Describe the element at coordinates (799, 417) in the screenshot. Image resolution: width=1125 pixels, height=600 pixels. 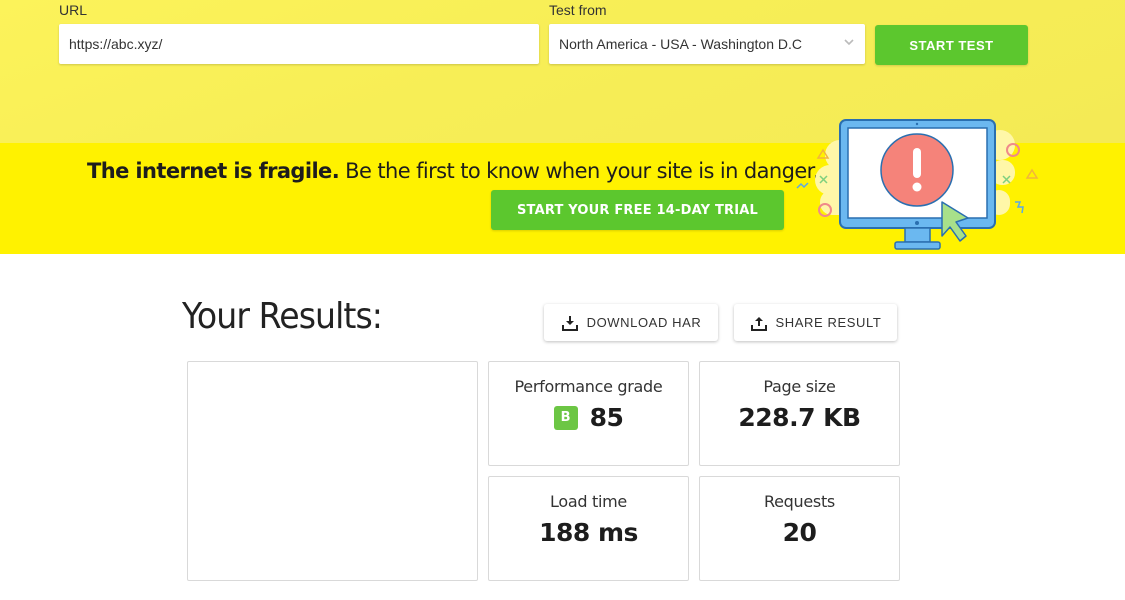
I see `metric-value: 228.7 KB` at that location.